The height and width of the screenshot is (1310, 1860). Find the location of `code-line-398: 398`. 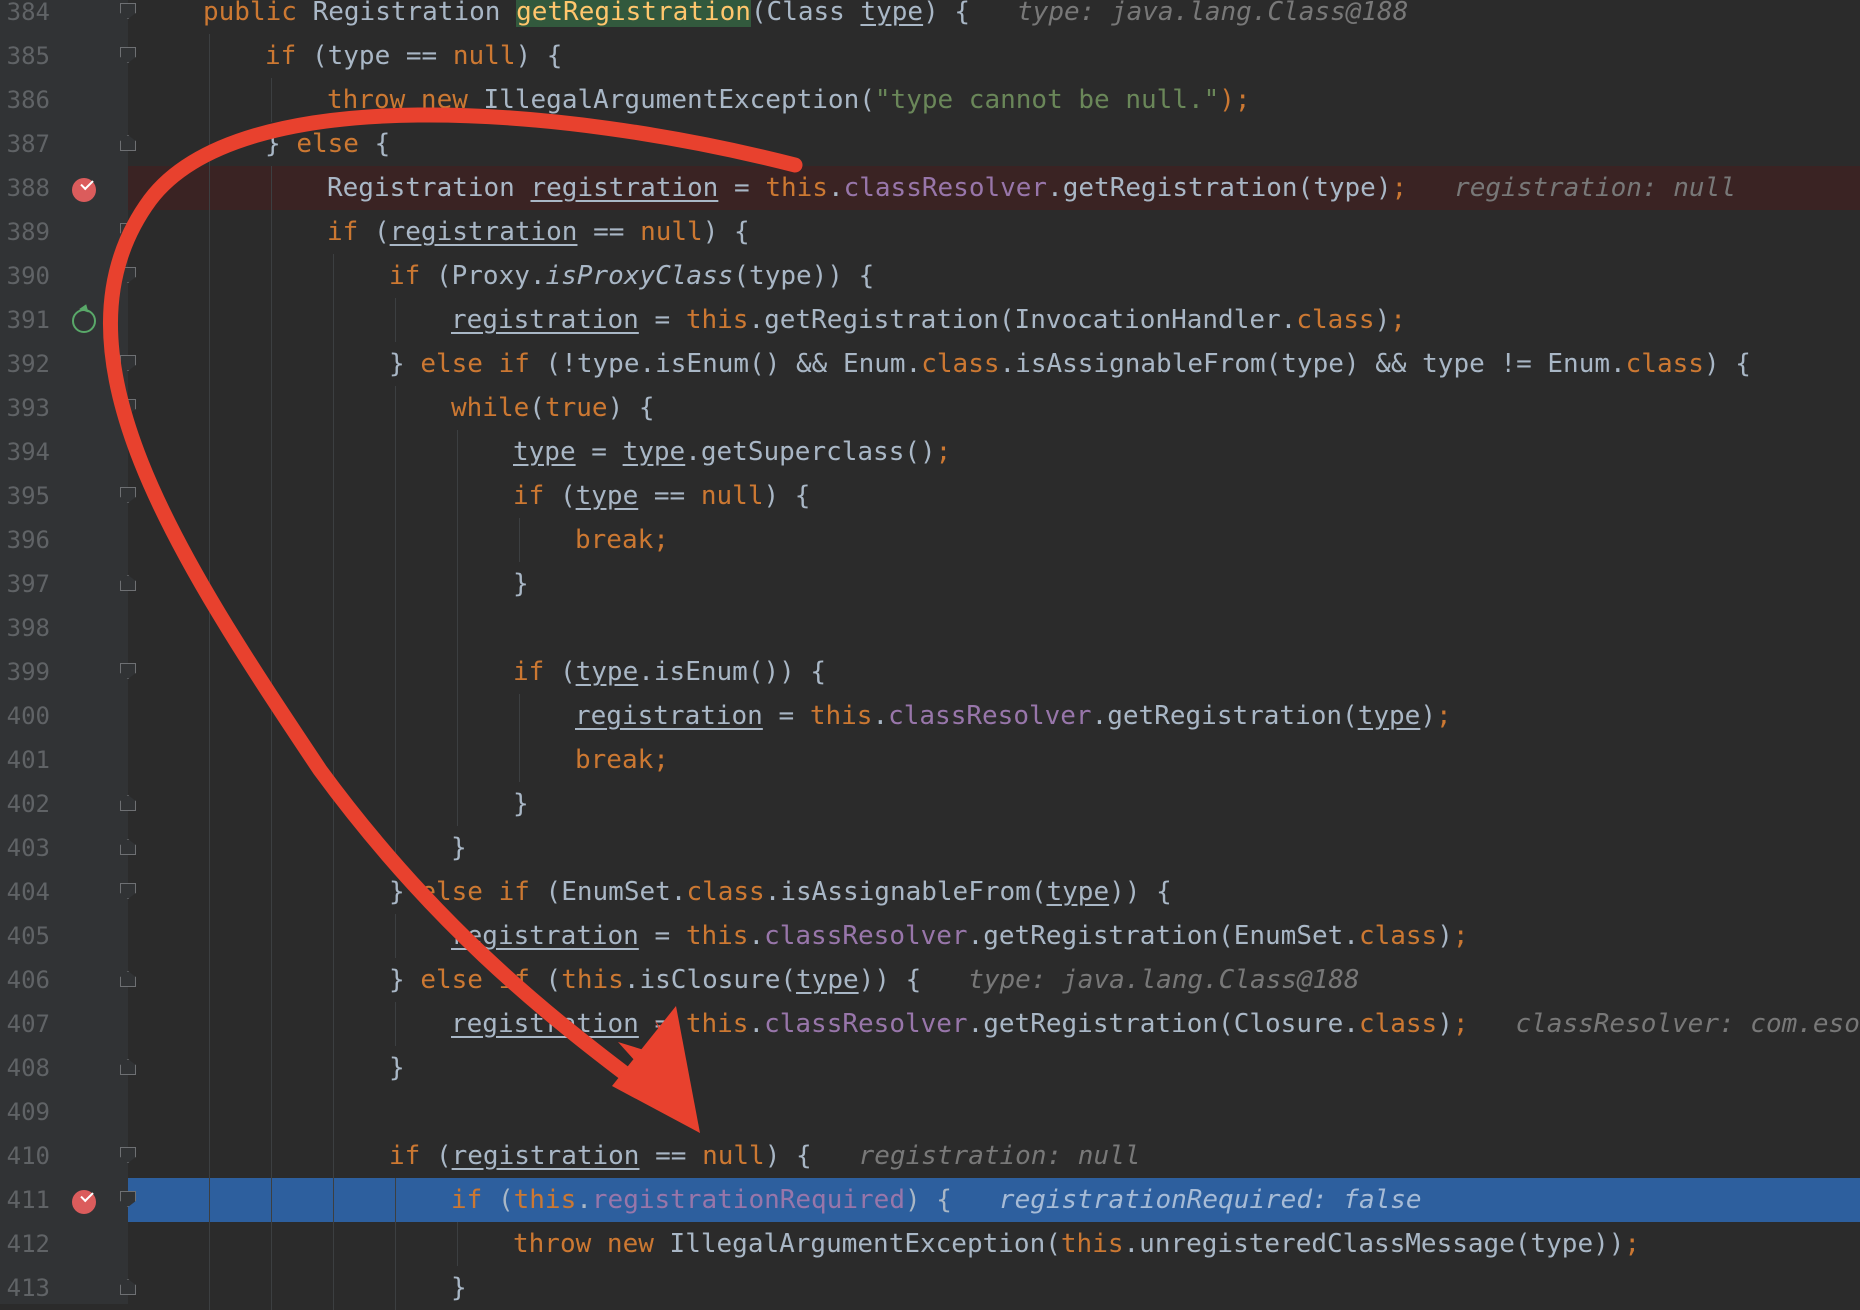

code-line-398: 398 is located at coordinates (930, 628).